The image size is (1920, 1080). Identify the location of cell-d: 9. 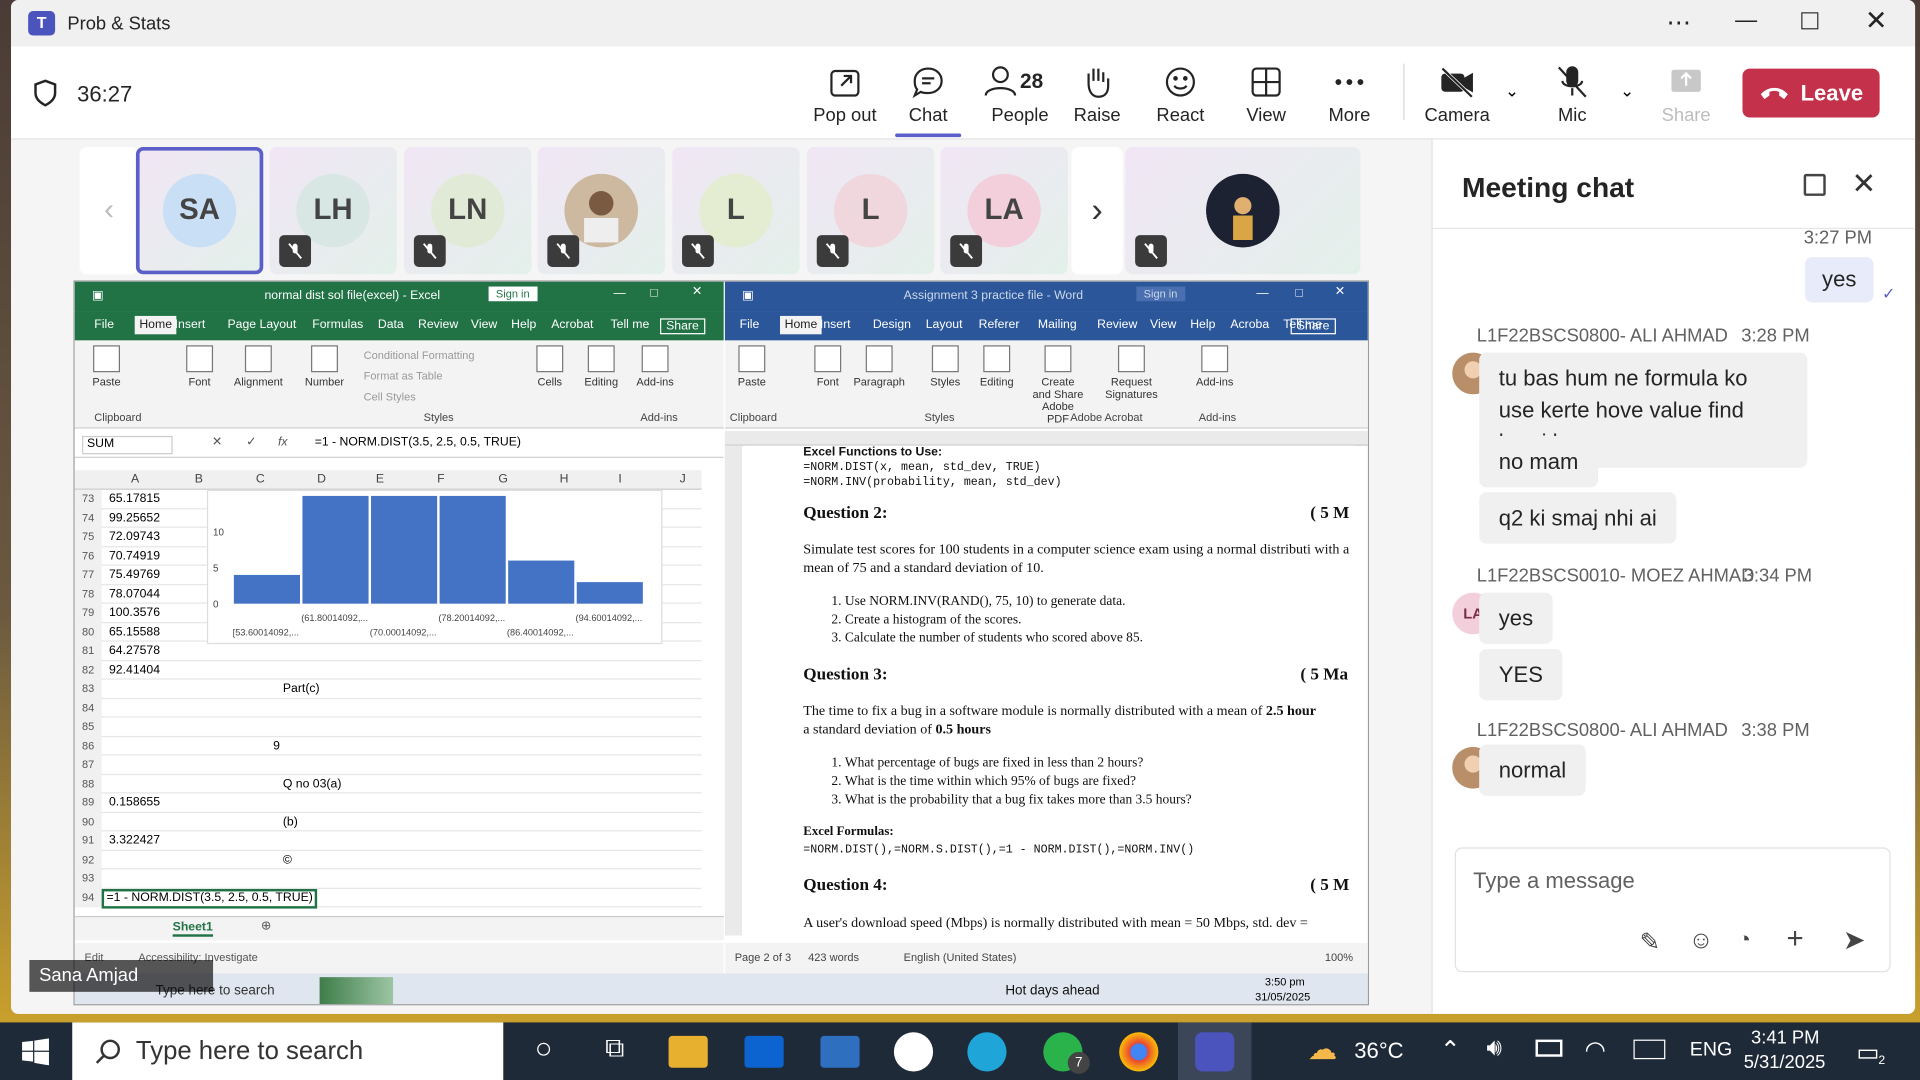
(276, 746).